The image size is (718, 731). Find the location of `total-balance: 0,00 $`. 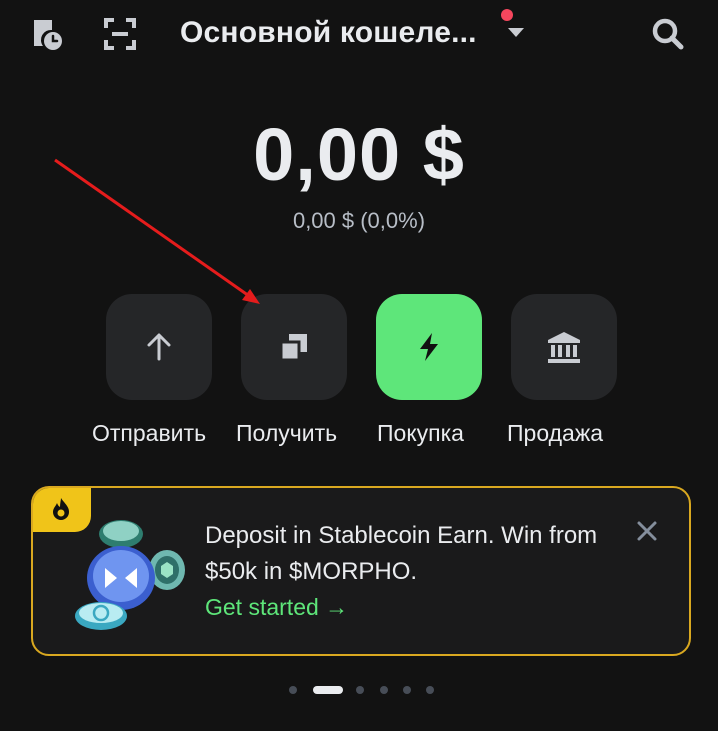

total-balance: 0,00 $ is located at coordinates (359, 154).